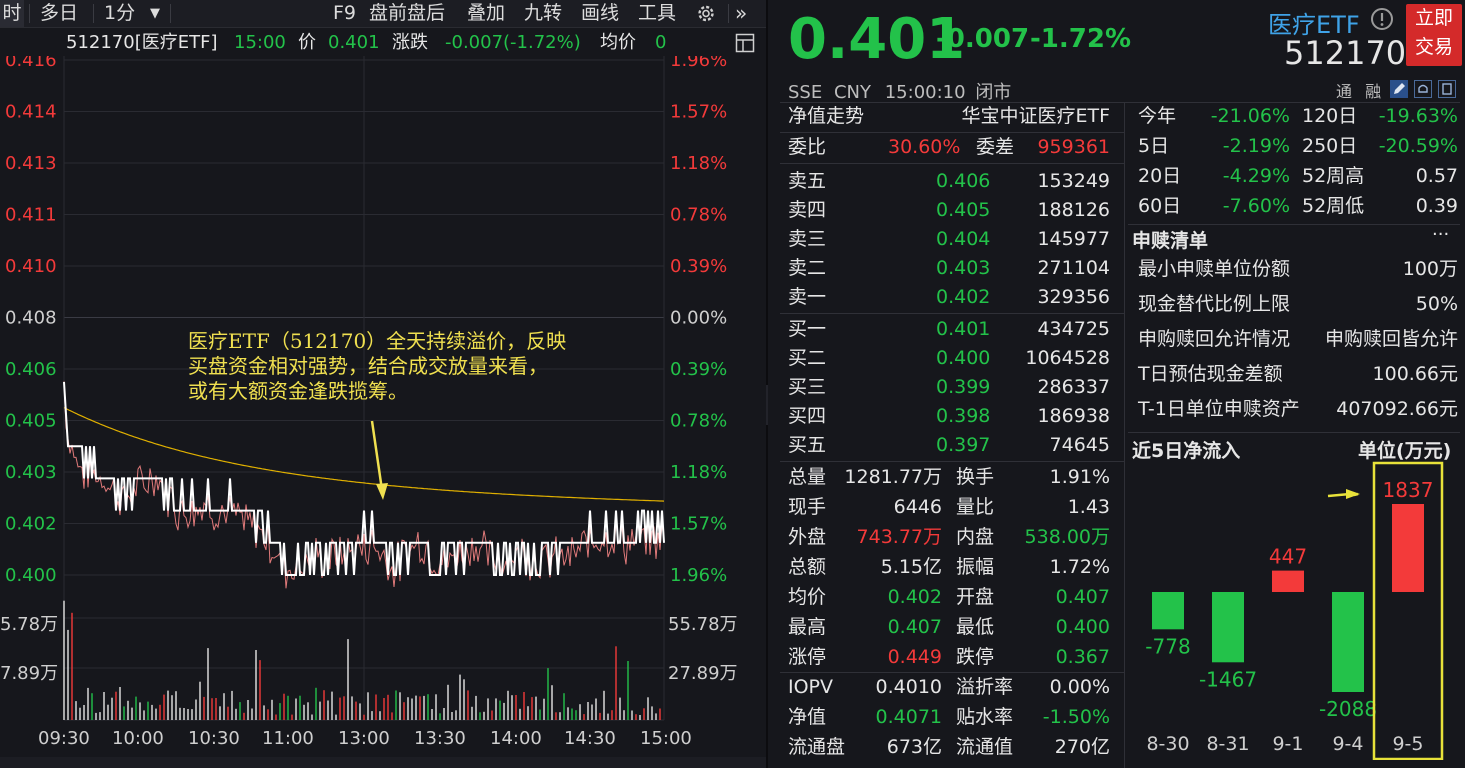  I want to click on netflow-value-label: -2088, so click(1348, 709).